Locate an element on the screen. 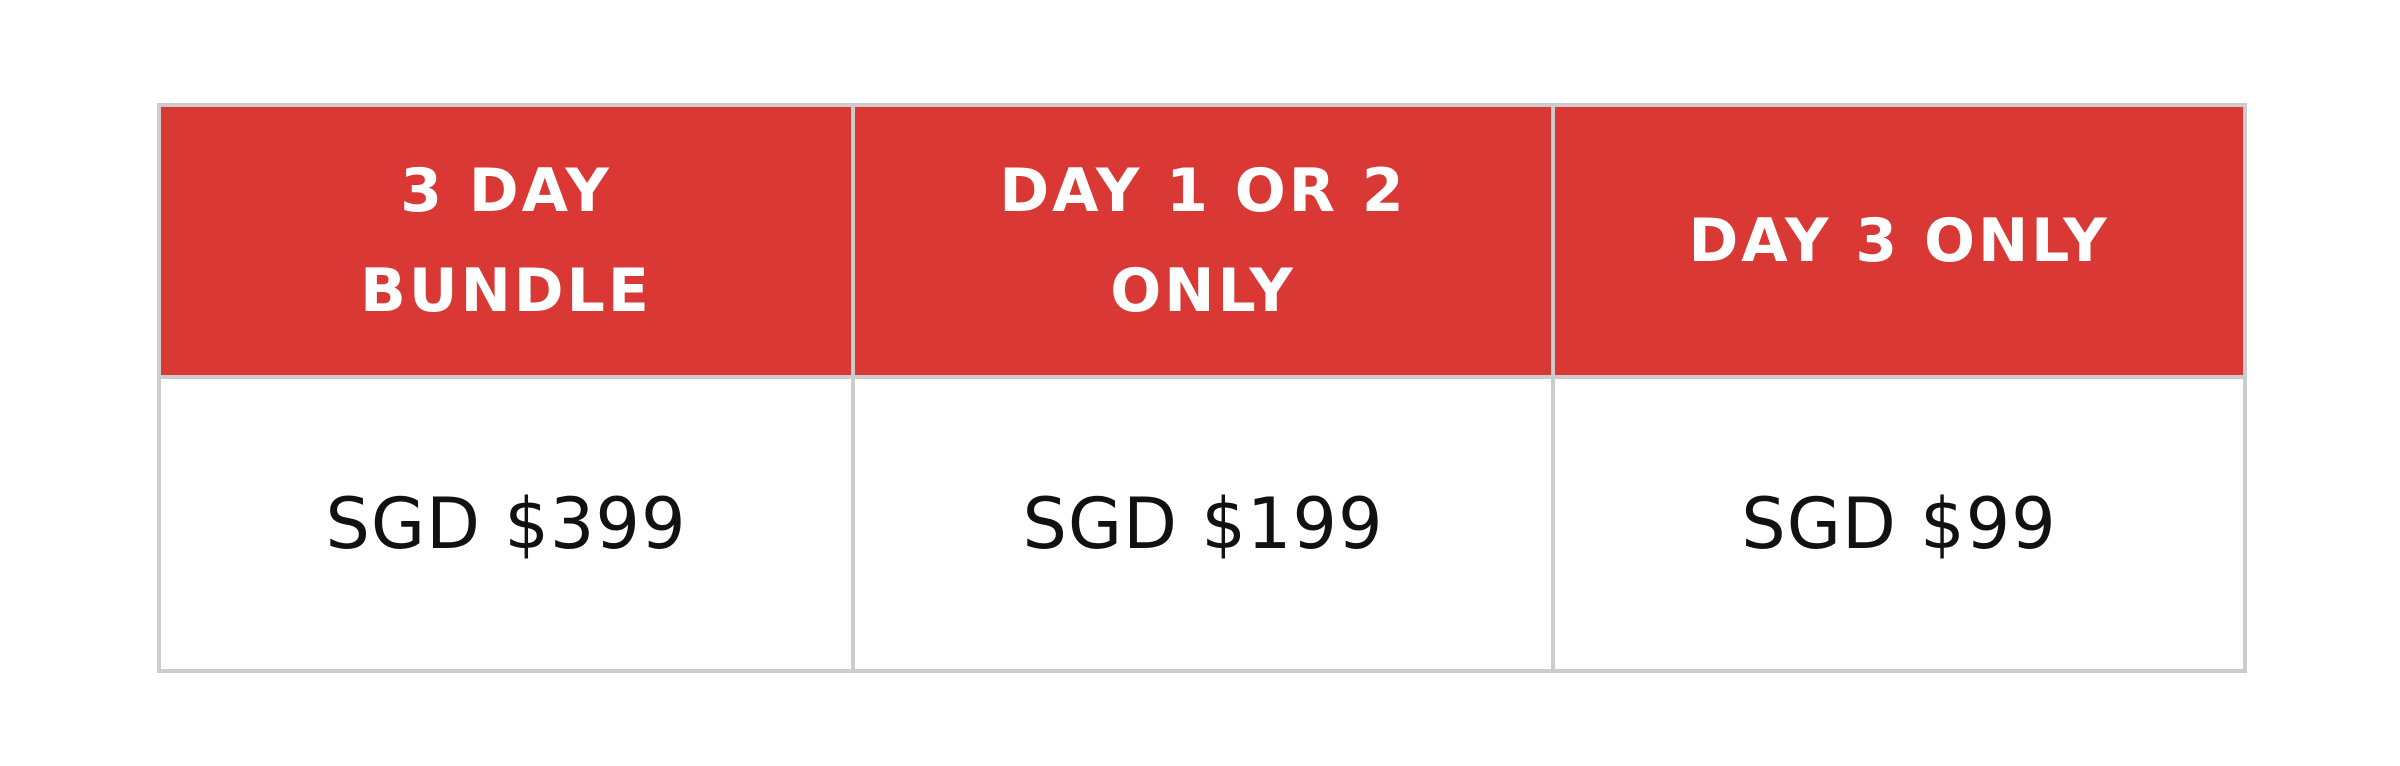 The image size is (2400, 766). header-cell-day-1-or-2-only: DAY 1 OR 2 ONLY is located at coordinates (1203, 241).